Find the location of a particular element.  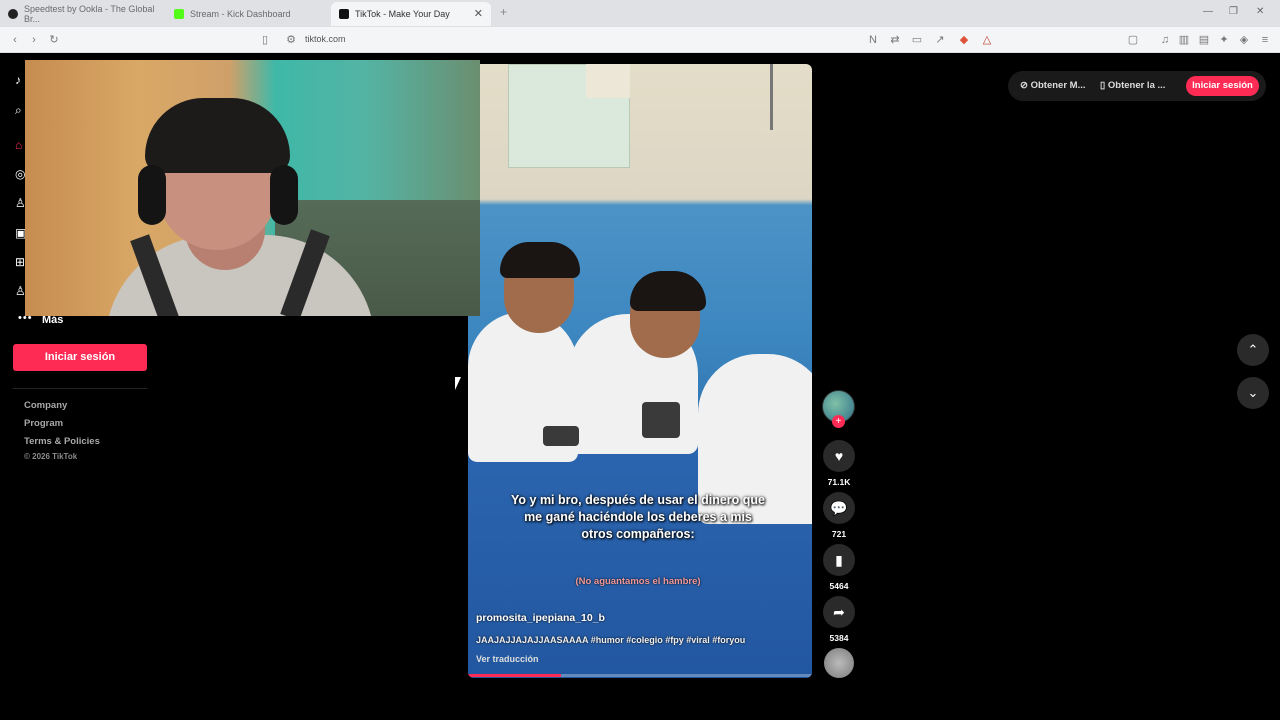

previous-video-icon: ⌃ is located at coordinates (1253, 350).